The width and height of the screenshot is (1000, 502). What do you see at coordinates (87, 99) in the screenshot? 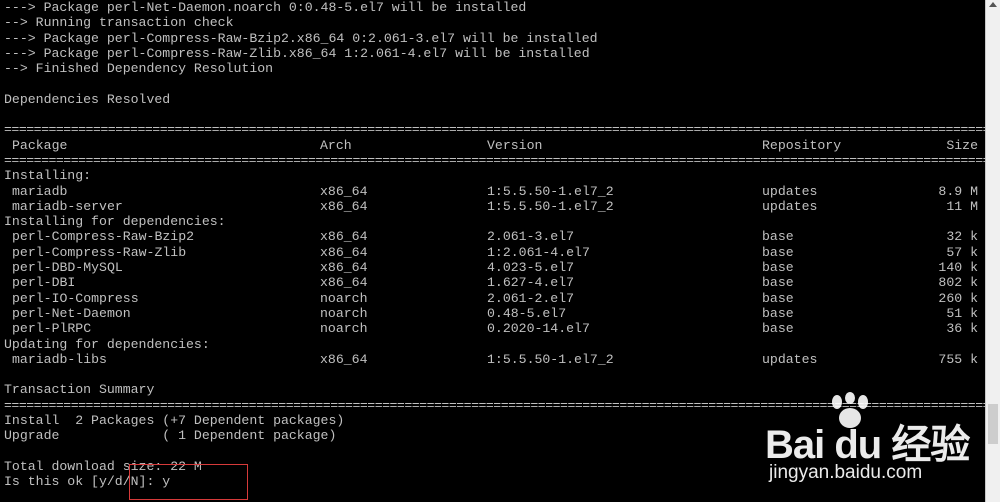
I see `log-line: Dependencies Resolved` at bounding box center [87, 99].